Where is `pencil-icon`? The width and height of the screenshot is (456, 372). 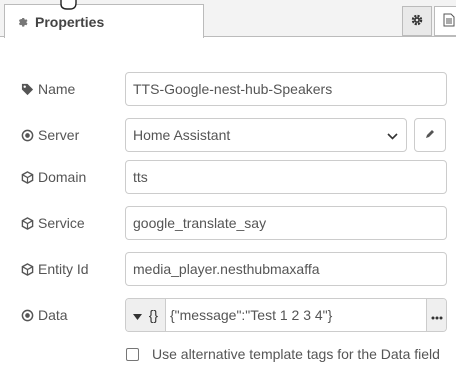 pencil-icon is located at coordinates (430, 135).